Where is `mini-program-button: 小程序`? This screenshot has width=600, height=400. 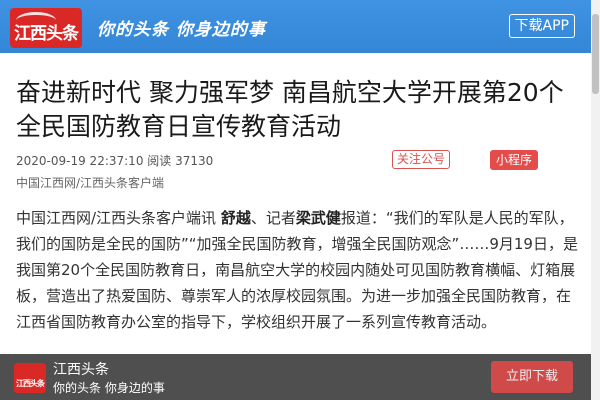 mini-program-button: 小程序 is located at coordinates (514, 160).